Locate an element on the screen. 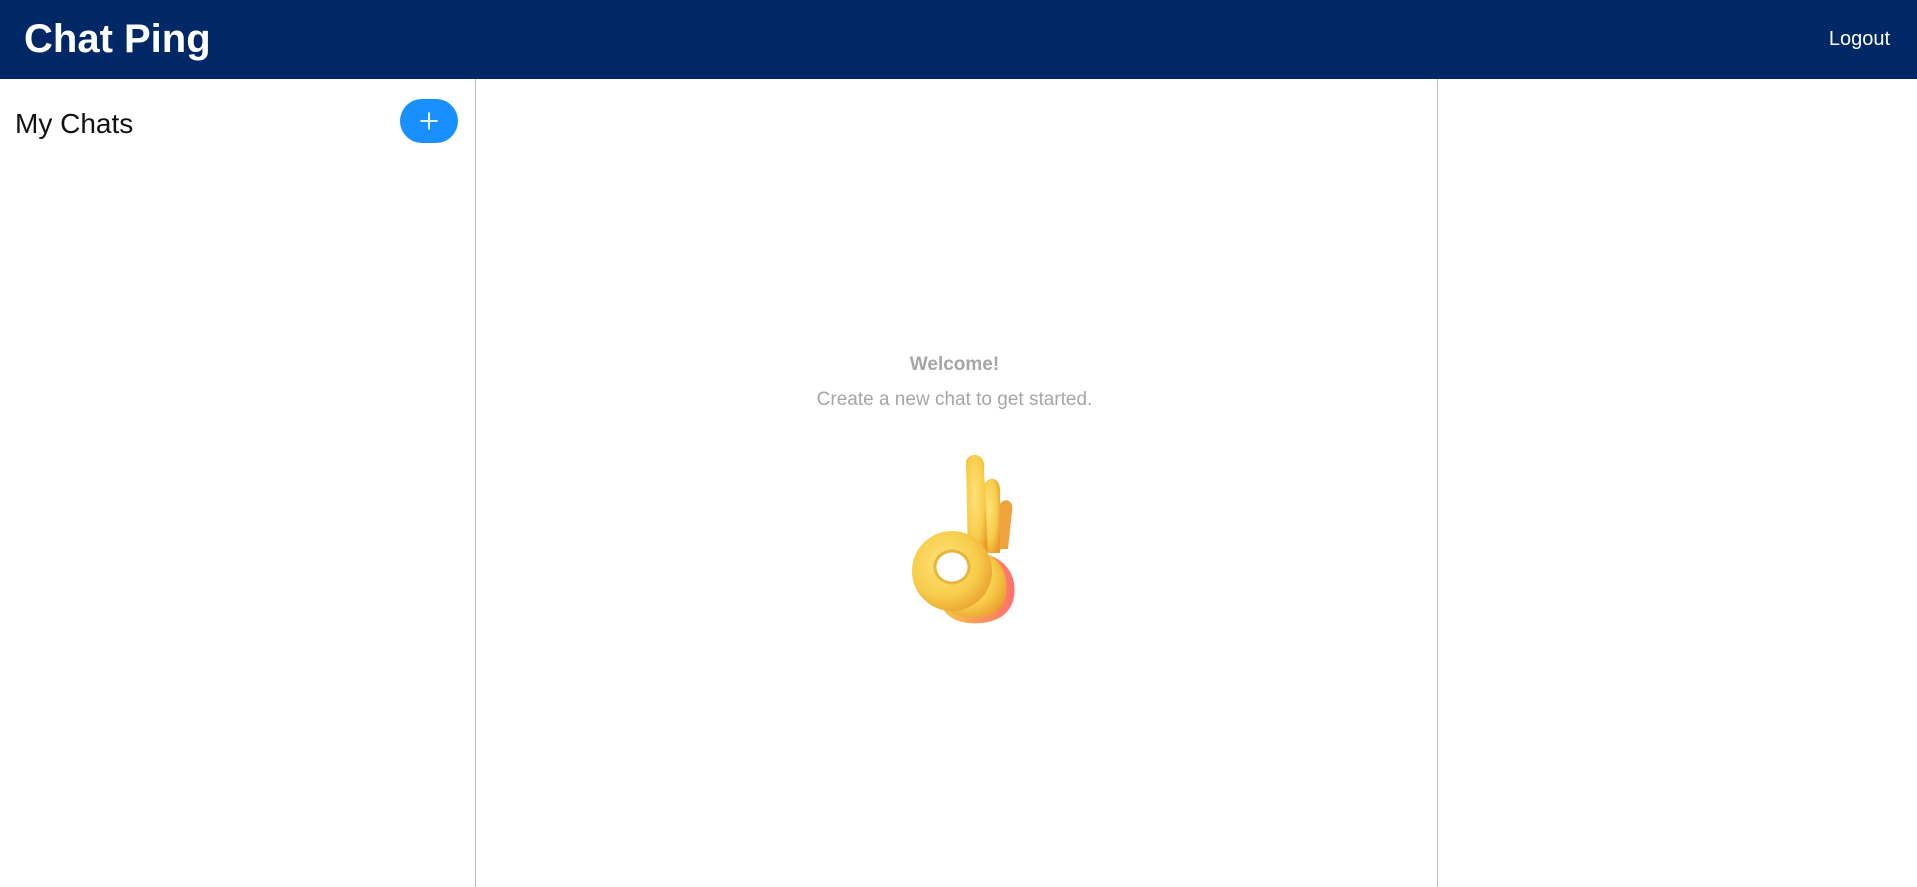 The width and height of the screenshot is (1917, 887). ok-hand-emoji-icon is located at coordinates (963, 539).